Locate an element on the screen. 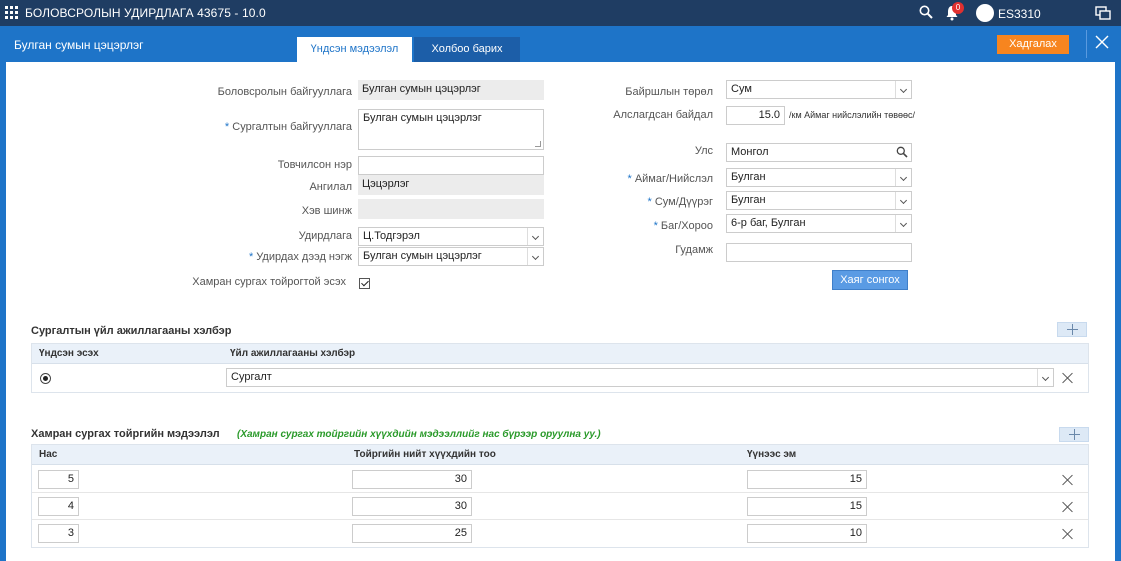 This screenshot has height=561, width=1121. khoroo-select: 6-р баг, Булган is located at coordinates (819, 223).